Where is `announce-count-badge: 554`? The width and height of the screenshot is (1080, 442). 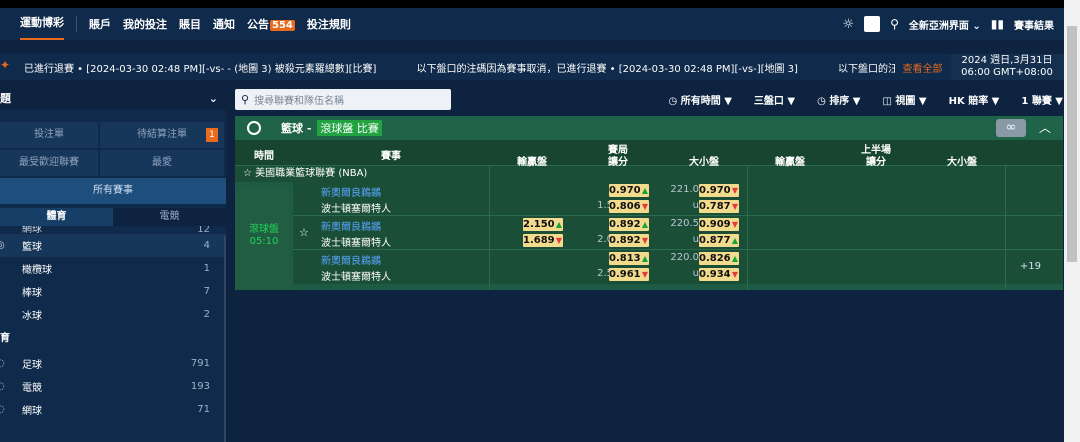 announce-count-badge: 554 is located at coordinates (282, 25).